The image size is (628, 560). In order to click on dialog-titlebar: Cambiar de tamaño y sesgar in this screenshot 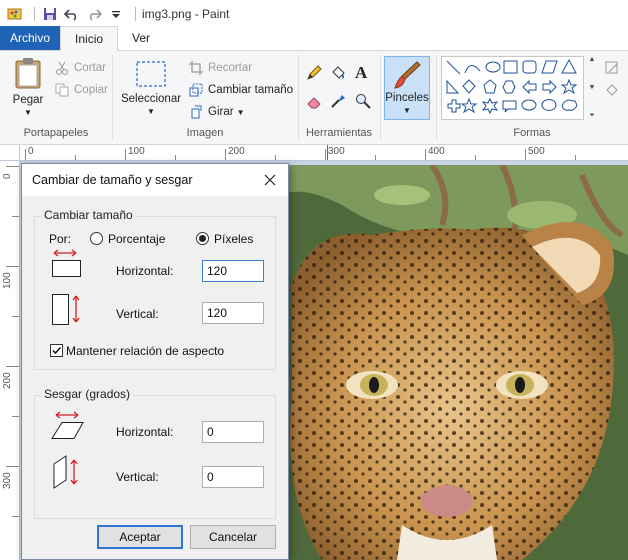, I will do `click(155, 180)`.